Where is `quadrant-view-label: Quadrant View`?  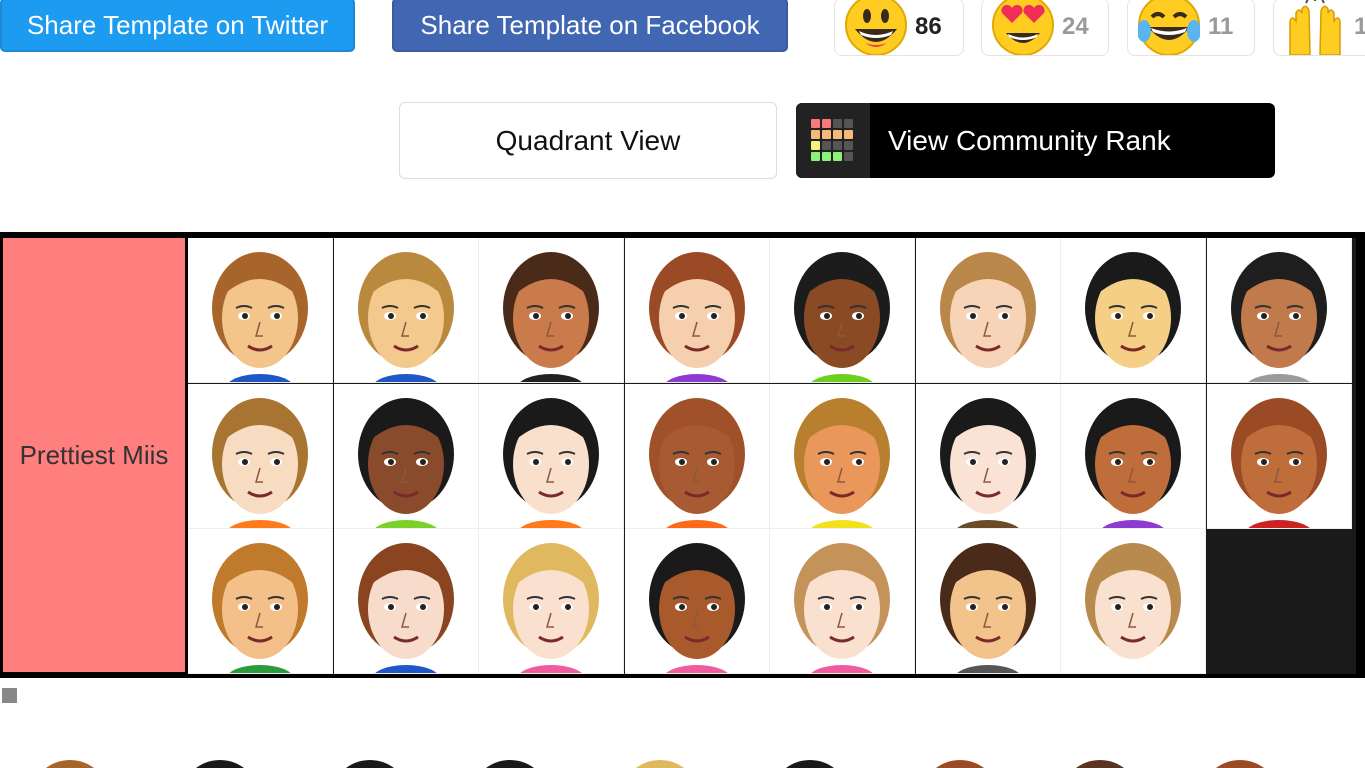
quadrant-view-label: Quadrant View is located at coordinates (588, 140).